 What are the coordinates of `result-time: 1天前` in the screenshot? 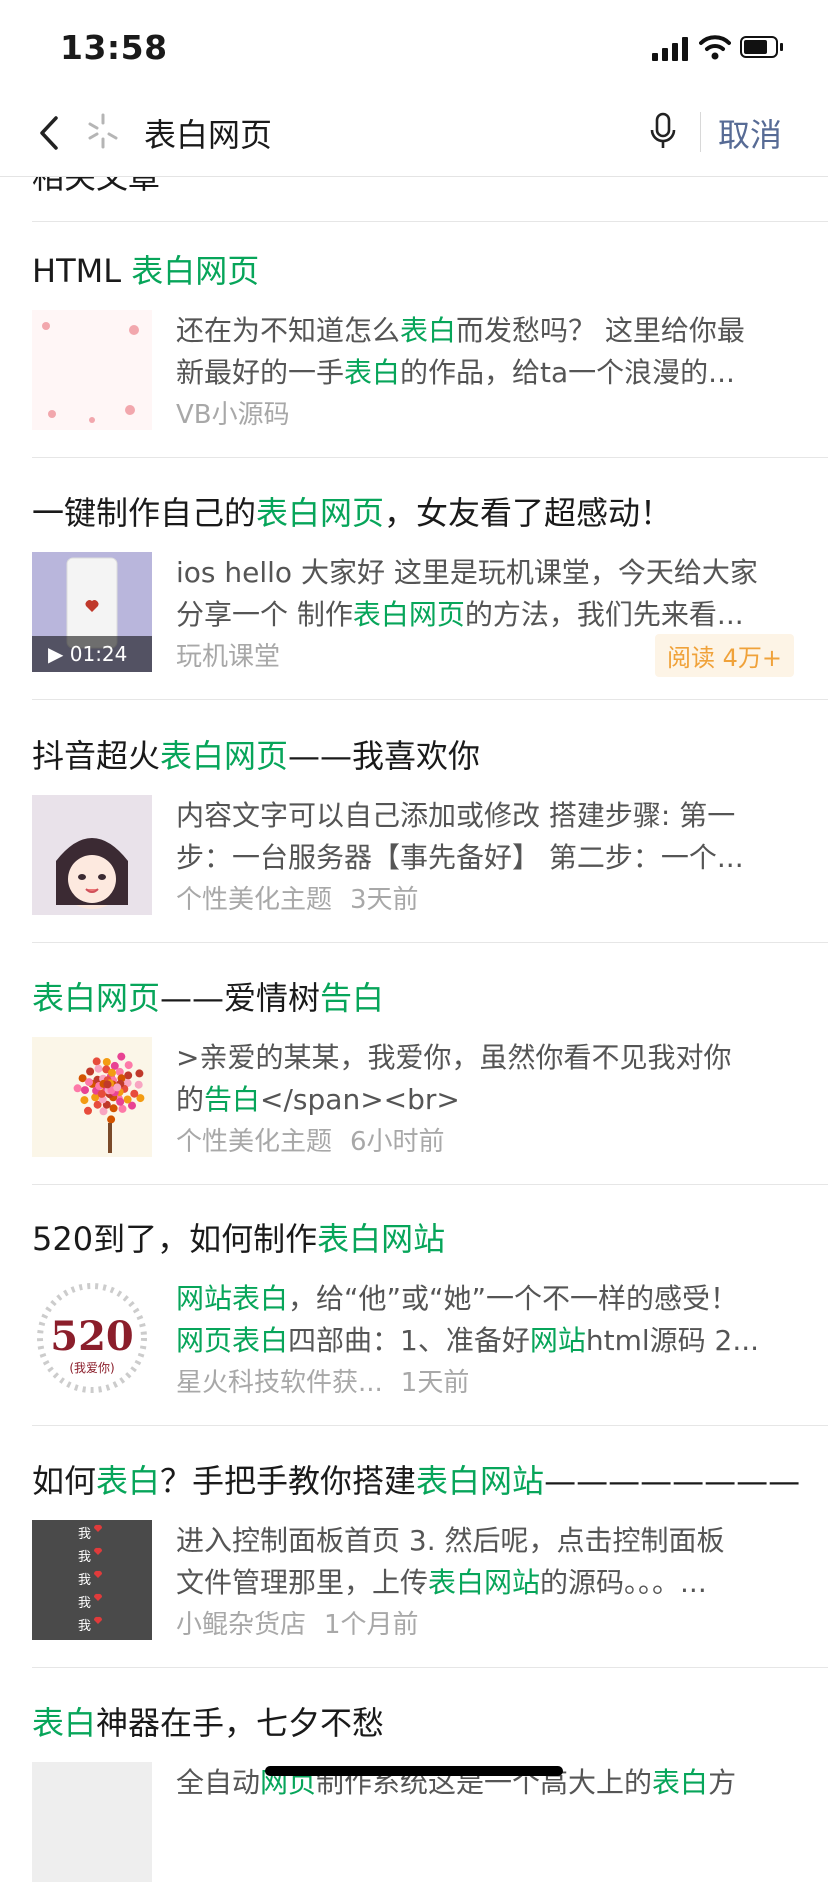 It's located at (435, 1383).